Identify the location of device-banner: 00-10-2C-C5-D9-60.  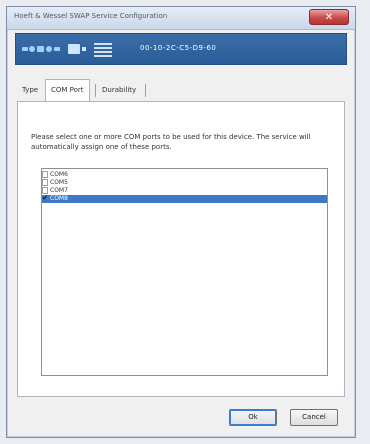
(181, 49).